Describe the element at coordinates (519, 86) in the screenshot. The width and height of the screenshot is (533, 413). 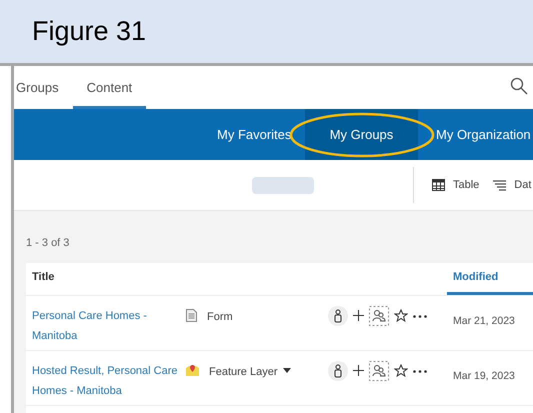
I see `search-icon` at that location.